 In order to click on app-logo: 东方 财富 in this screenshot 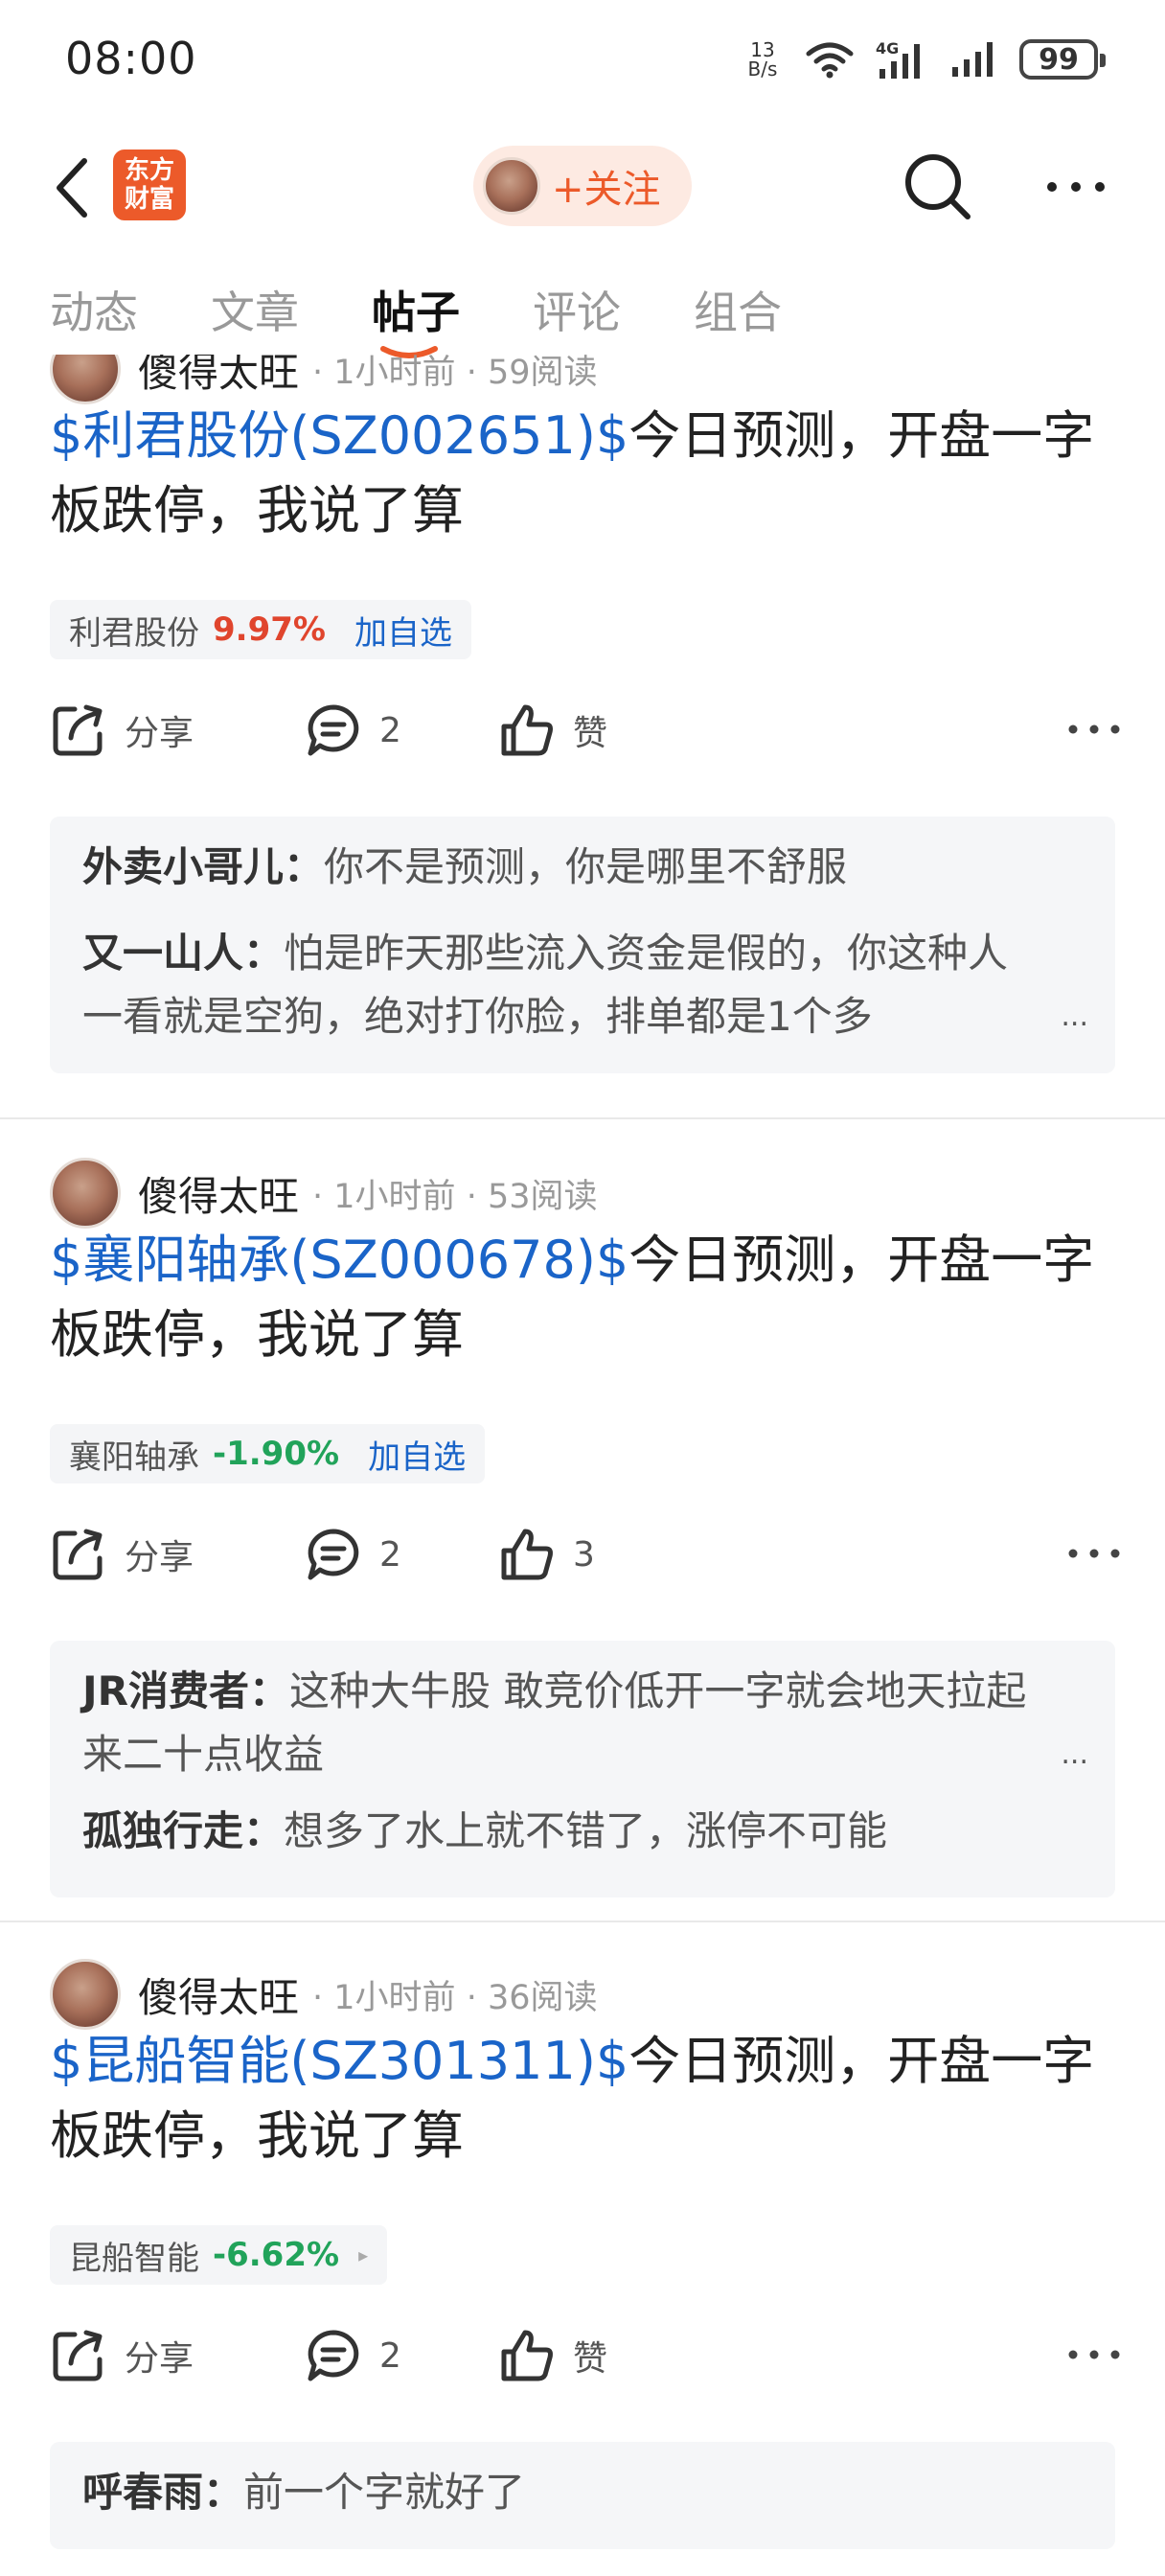, I will do `click(149, 185)`.